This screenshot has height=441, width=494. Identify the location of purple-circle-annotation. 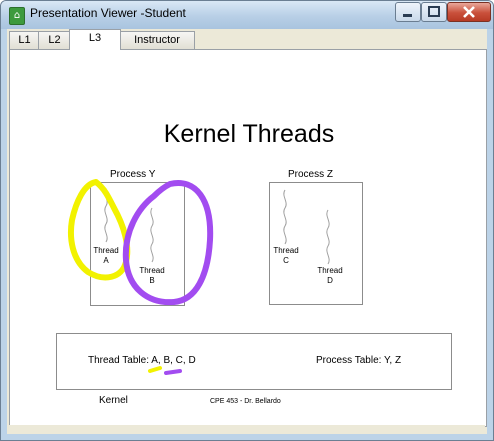
(168, 243).